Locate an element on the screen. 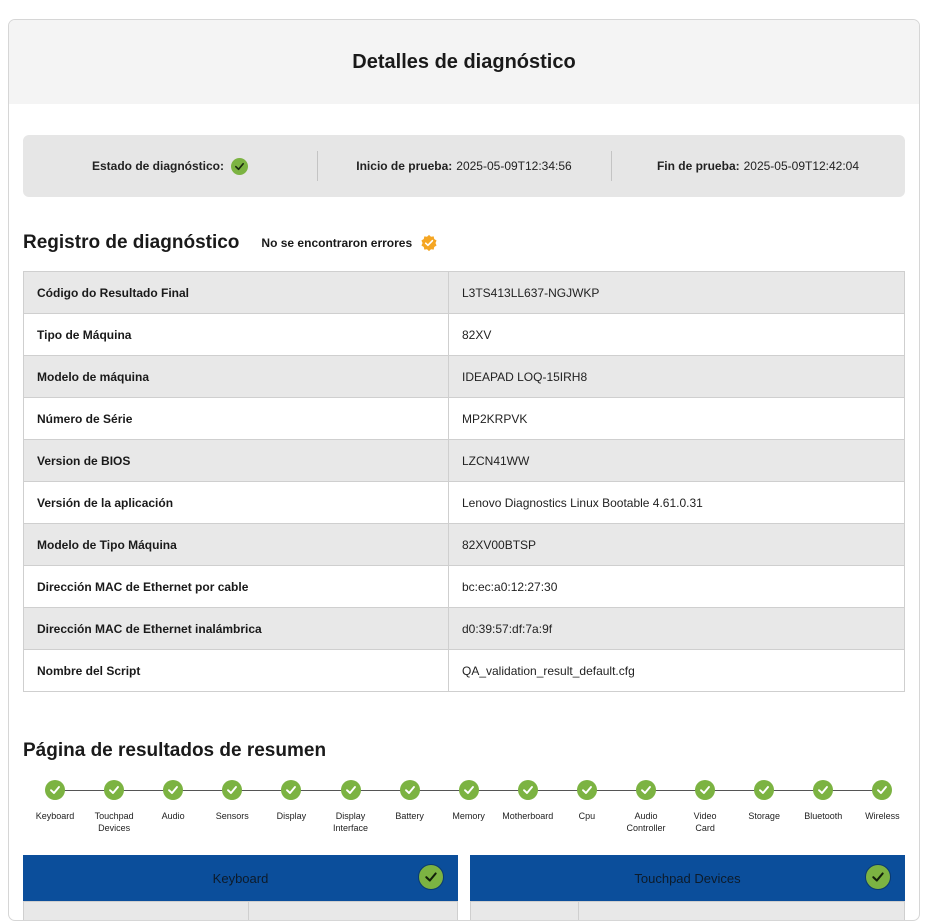 This screenshot has height=921, width=933. table-row: Tipo de Máquina 82XV is located at coordinates (464, 334).